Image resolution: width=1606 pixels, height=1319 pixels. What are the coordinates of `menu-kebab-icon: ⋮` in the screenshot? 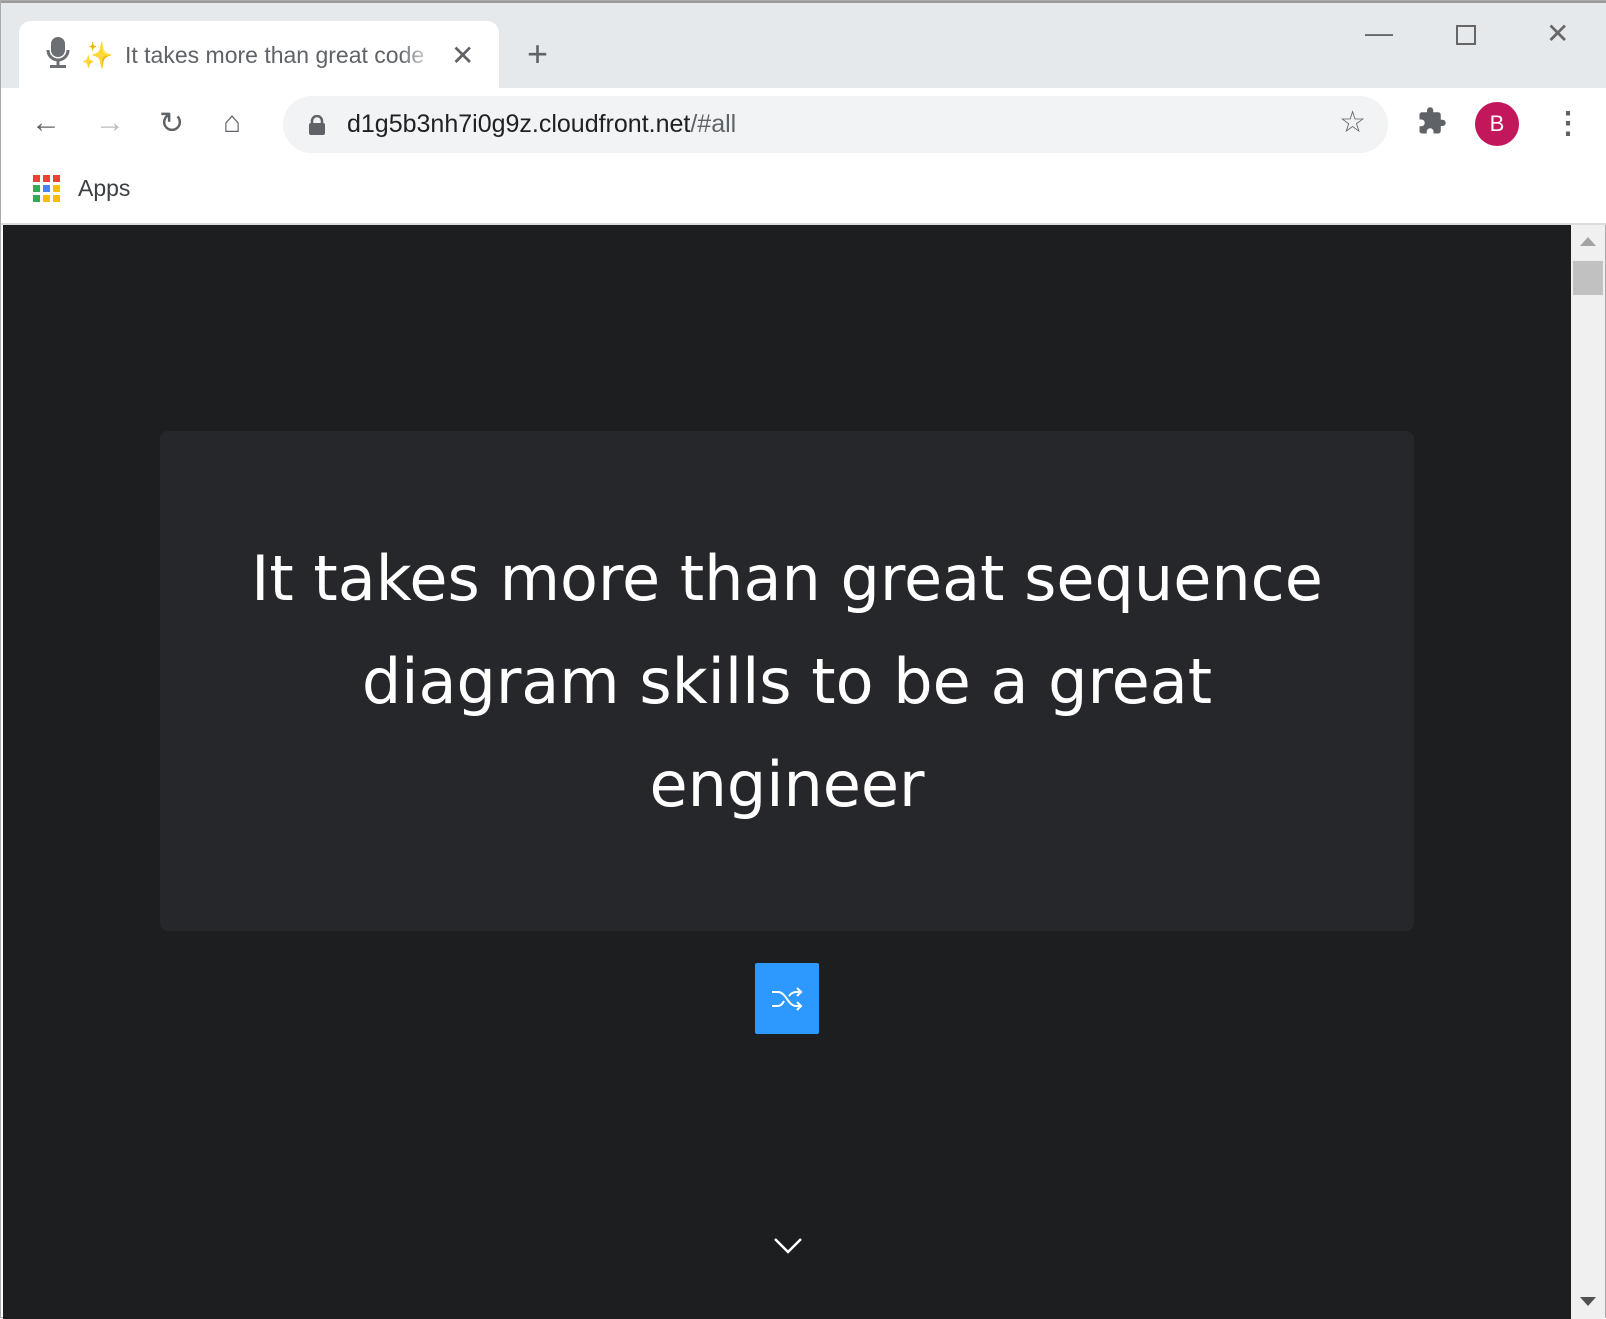 It's located at (1568, 123).